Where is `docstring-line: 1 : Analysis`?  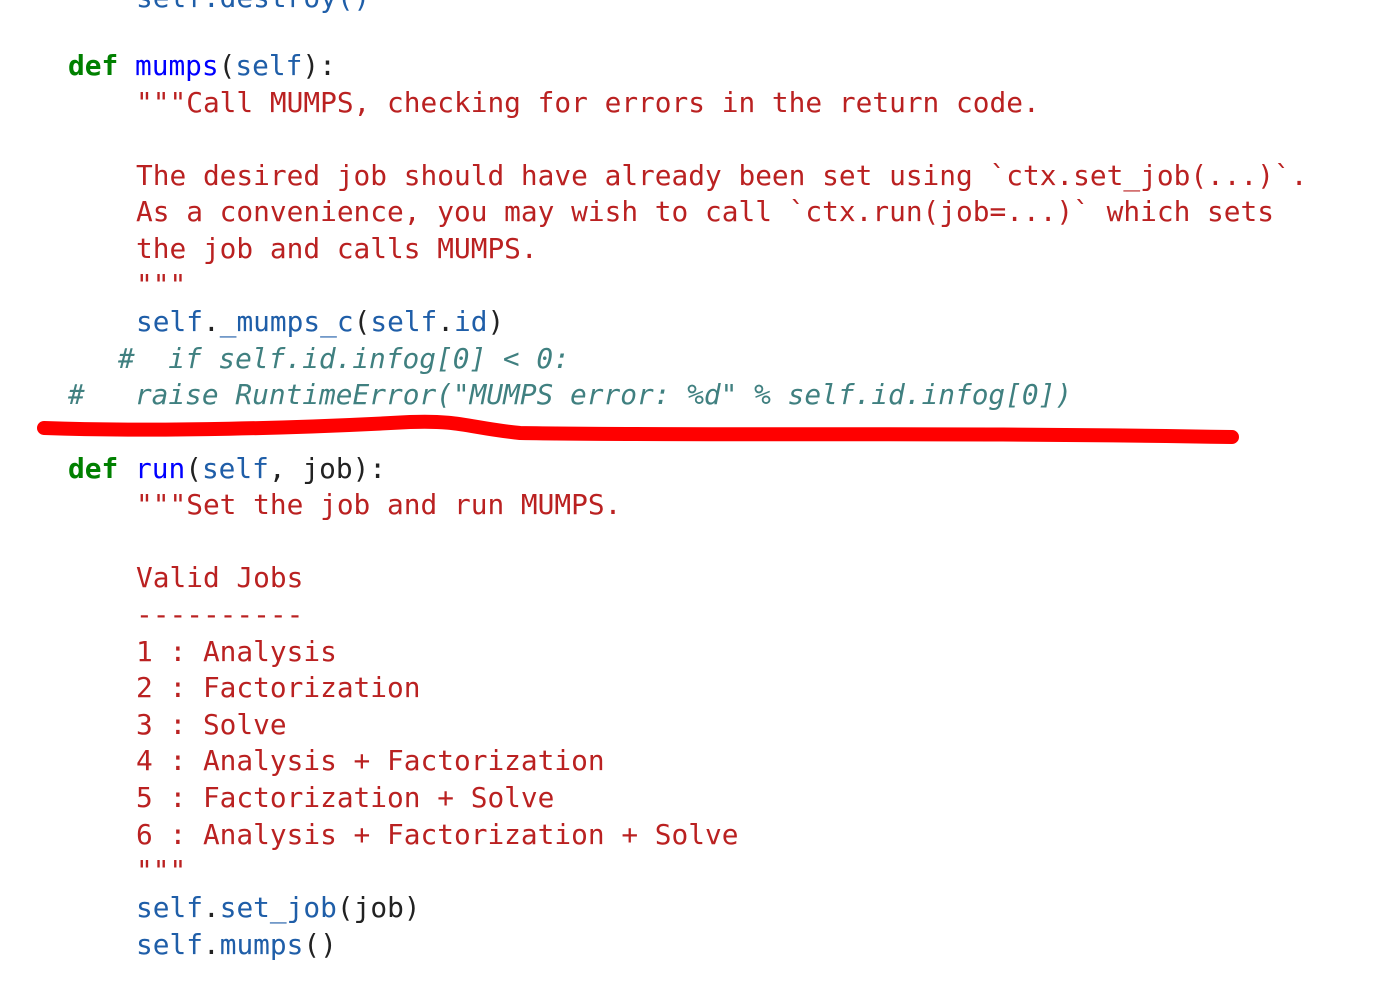 docstring-line: 1 : Analysis is located at coordinates (236, 651).